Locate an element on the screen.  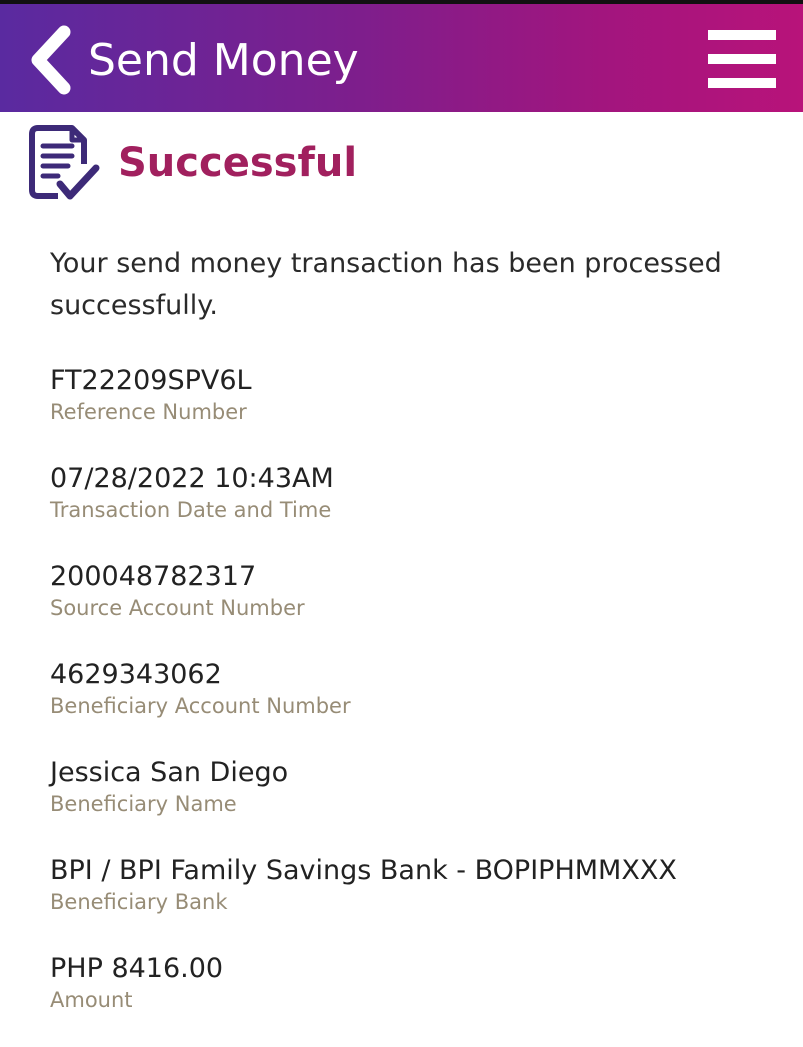
detail-beneficiary-account: 4629343062 Beneficiary Account Number is located at coordinates (200, 689).